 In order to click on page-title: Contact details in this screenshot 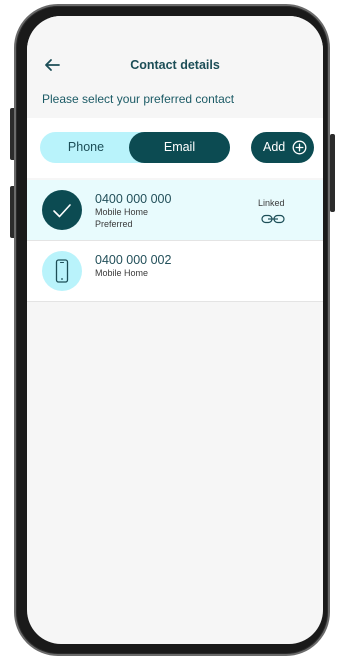, I will do `click(175, 65)`.